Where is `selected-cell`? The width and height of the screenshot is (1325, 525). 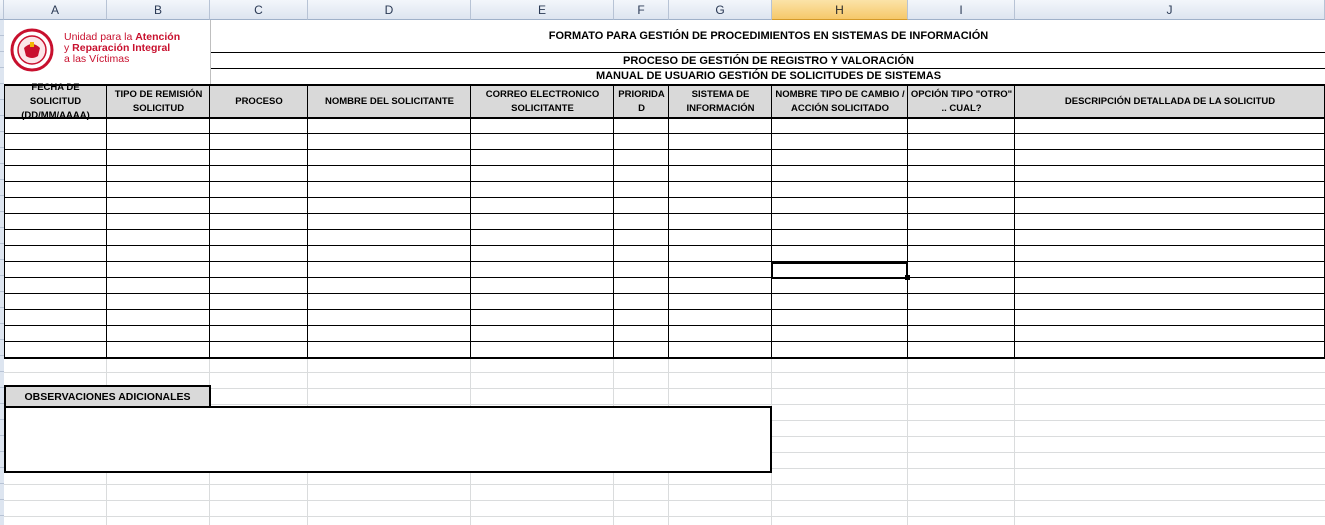 selected-cell is located at coordinates (839, 270).